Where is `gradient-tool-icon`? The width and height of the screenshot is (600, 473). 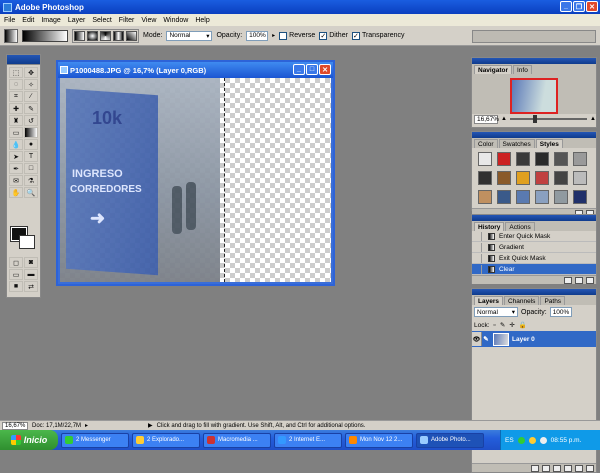 gradient-tool-icon is located at coordinates (31, 132).